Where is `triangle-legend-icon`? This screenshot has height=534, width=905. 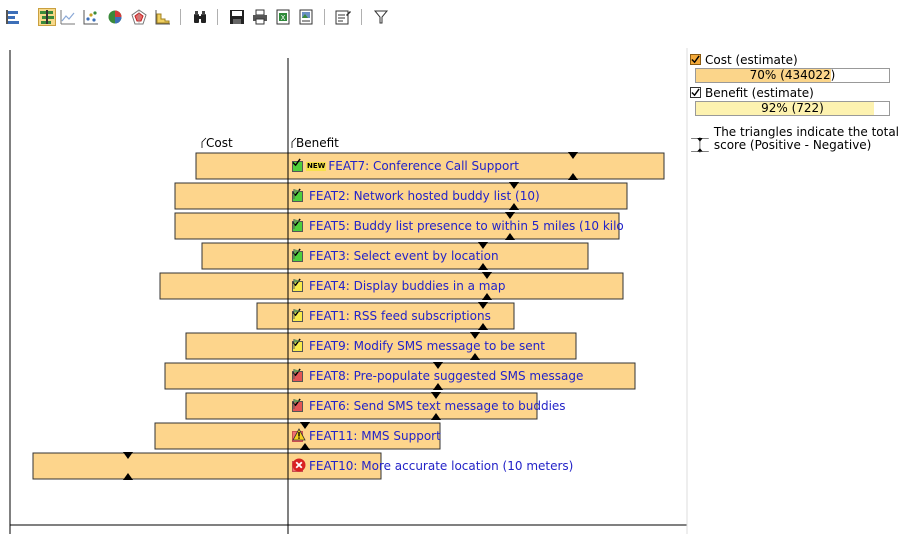
triangle-legend-icon is located at coordinates (700, 145).